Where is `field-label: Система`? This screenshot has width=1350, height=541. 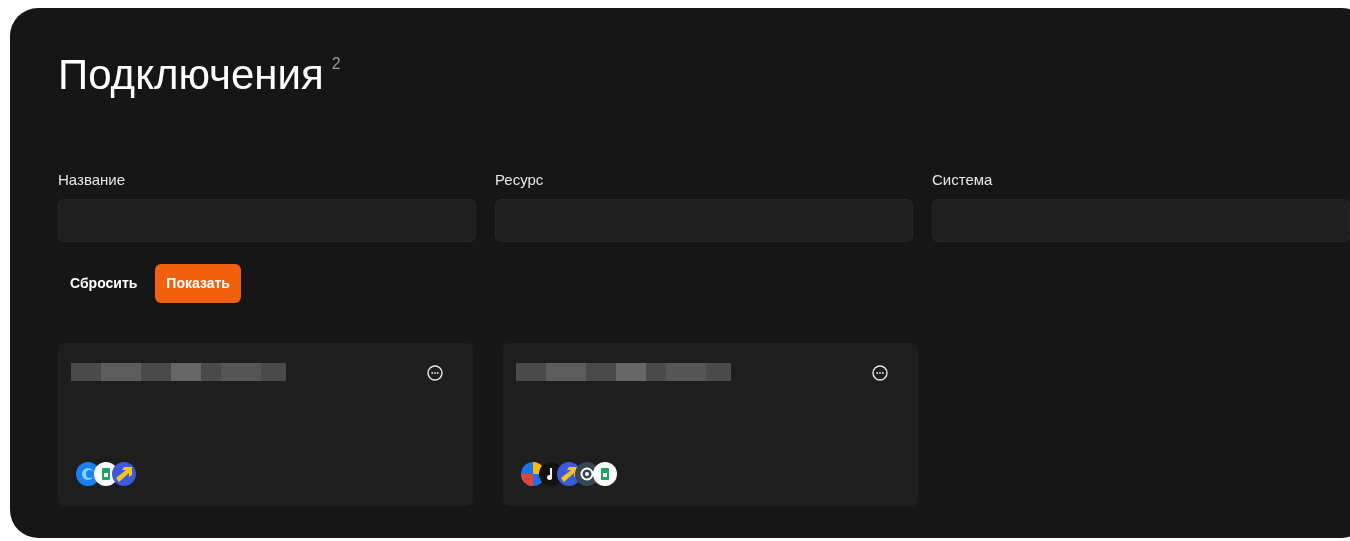 field-label: Система is located at coordinates (963, 180).